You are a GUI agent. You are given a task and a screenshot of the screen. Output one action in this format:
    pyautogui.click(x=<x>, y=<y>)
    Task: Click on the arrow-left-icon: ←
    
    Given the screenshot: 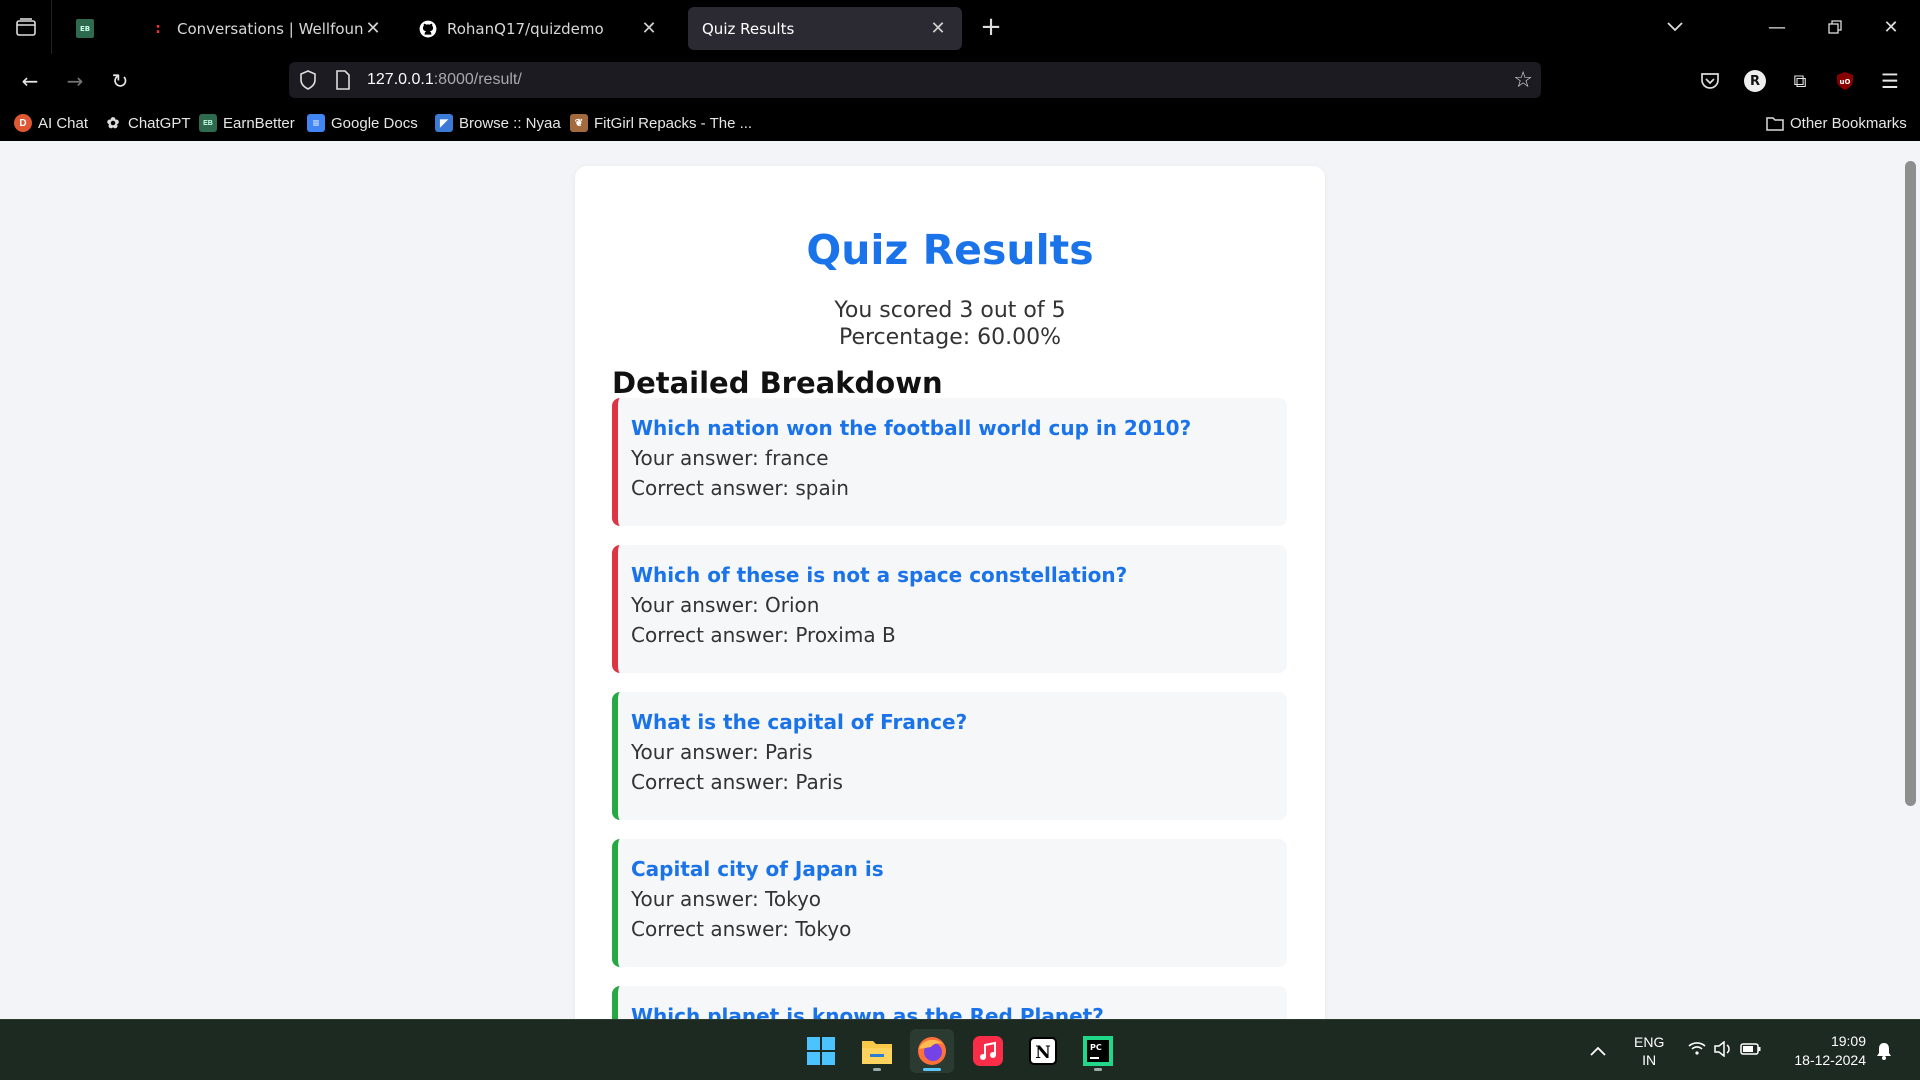 What is the action you would take?
    pyautogui.click(x=30, y=81)
    